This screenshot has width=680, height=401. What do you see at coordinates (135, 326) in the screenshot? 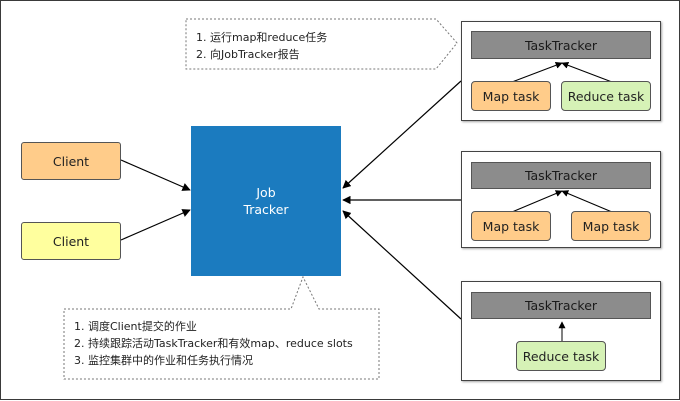
I see `note-jobtracker-line: 1. 调度Client提交的作业` at bounding box center [135, 326].